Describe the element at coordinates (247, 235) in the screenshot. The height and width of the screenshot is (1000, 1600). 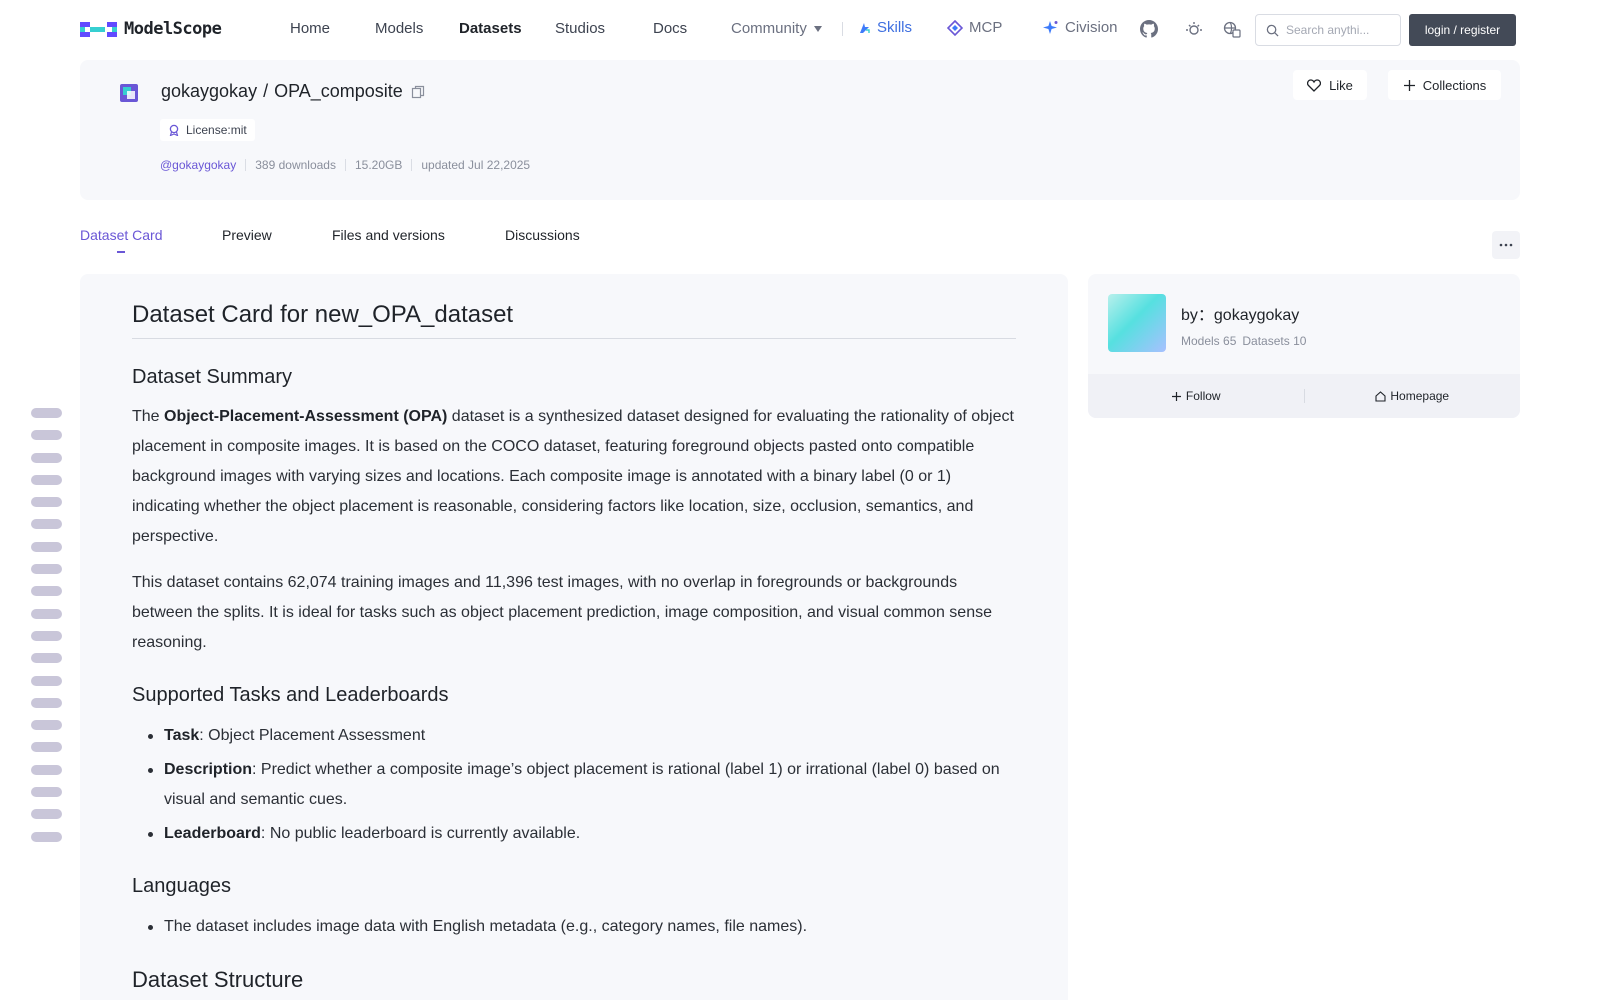
I see `tab-preview: Preview` at that location.